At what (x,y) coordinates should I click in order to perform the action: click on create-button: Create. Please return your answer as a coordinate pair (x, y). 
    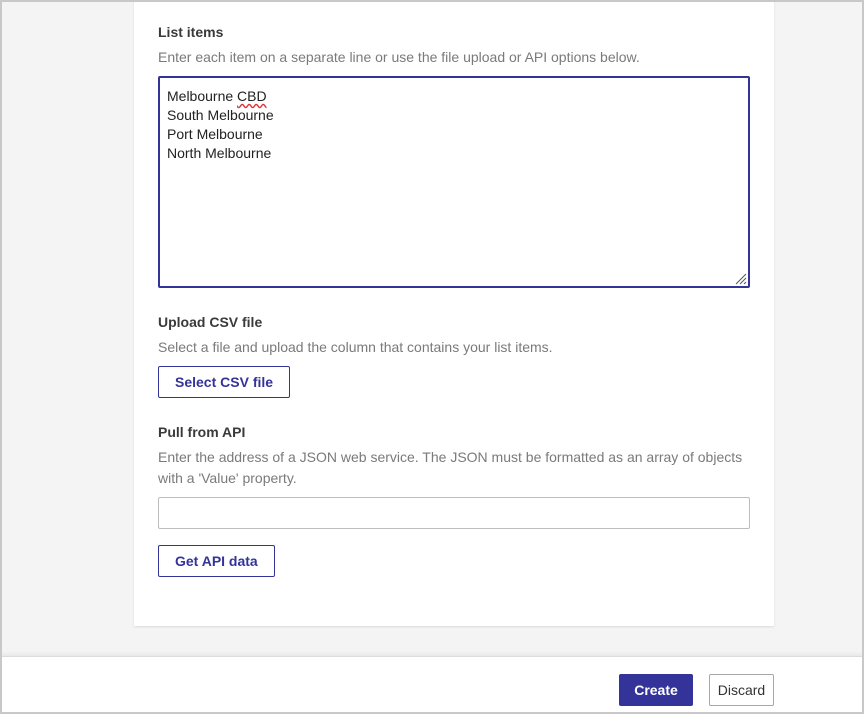
    Looking at the image, I should click on (656, 690).